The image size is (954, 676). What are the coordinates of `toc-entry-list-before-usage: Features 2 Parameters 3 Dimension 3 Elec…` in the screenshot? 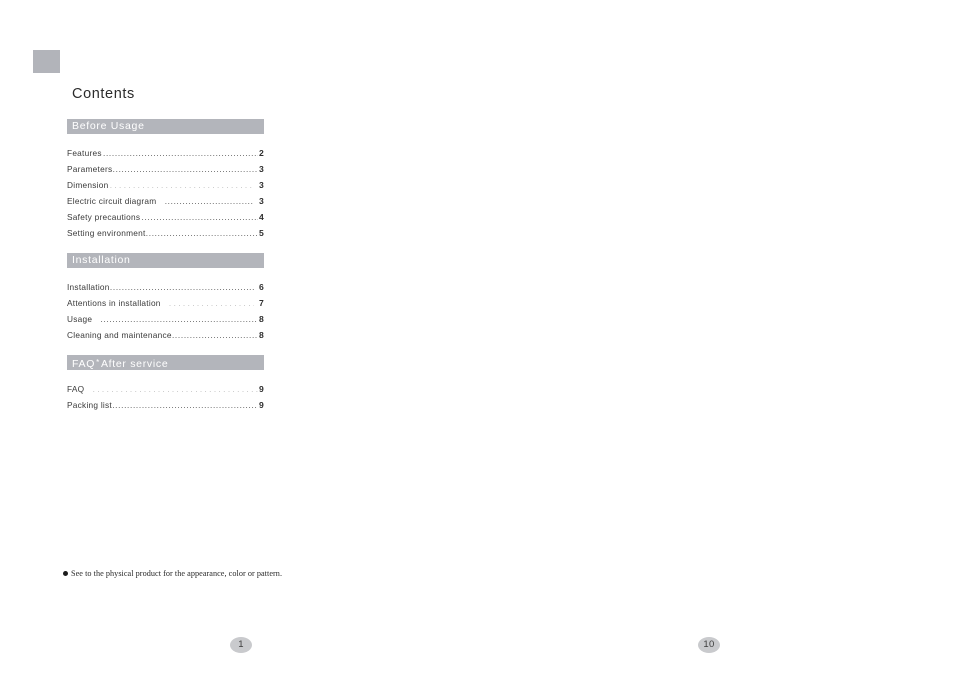 It's located at (165, 186).